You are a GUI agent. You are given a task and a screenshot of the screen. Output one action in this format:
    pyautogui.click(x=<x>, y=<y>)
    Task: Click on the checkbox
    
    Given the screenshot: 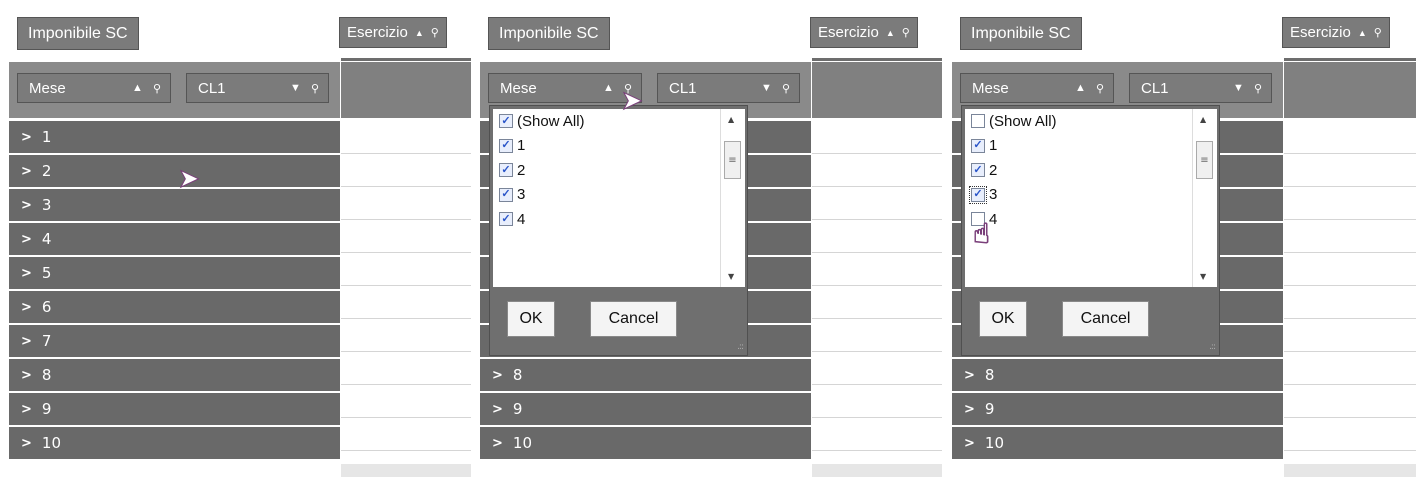 What is the action you would take?
    pyautogui.click(x=978, y=121)
    